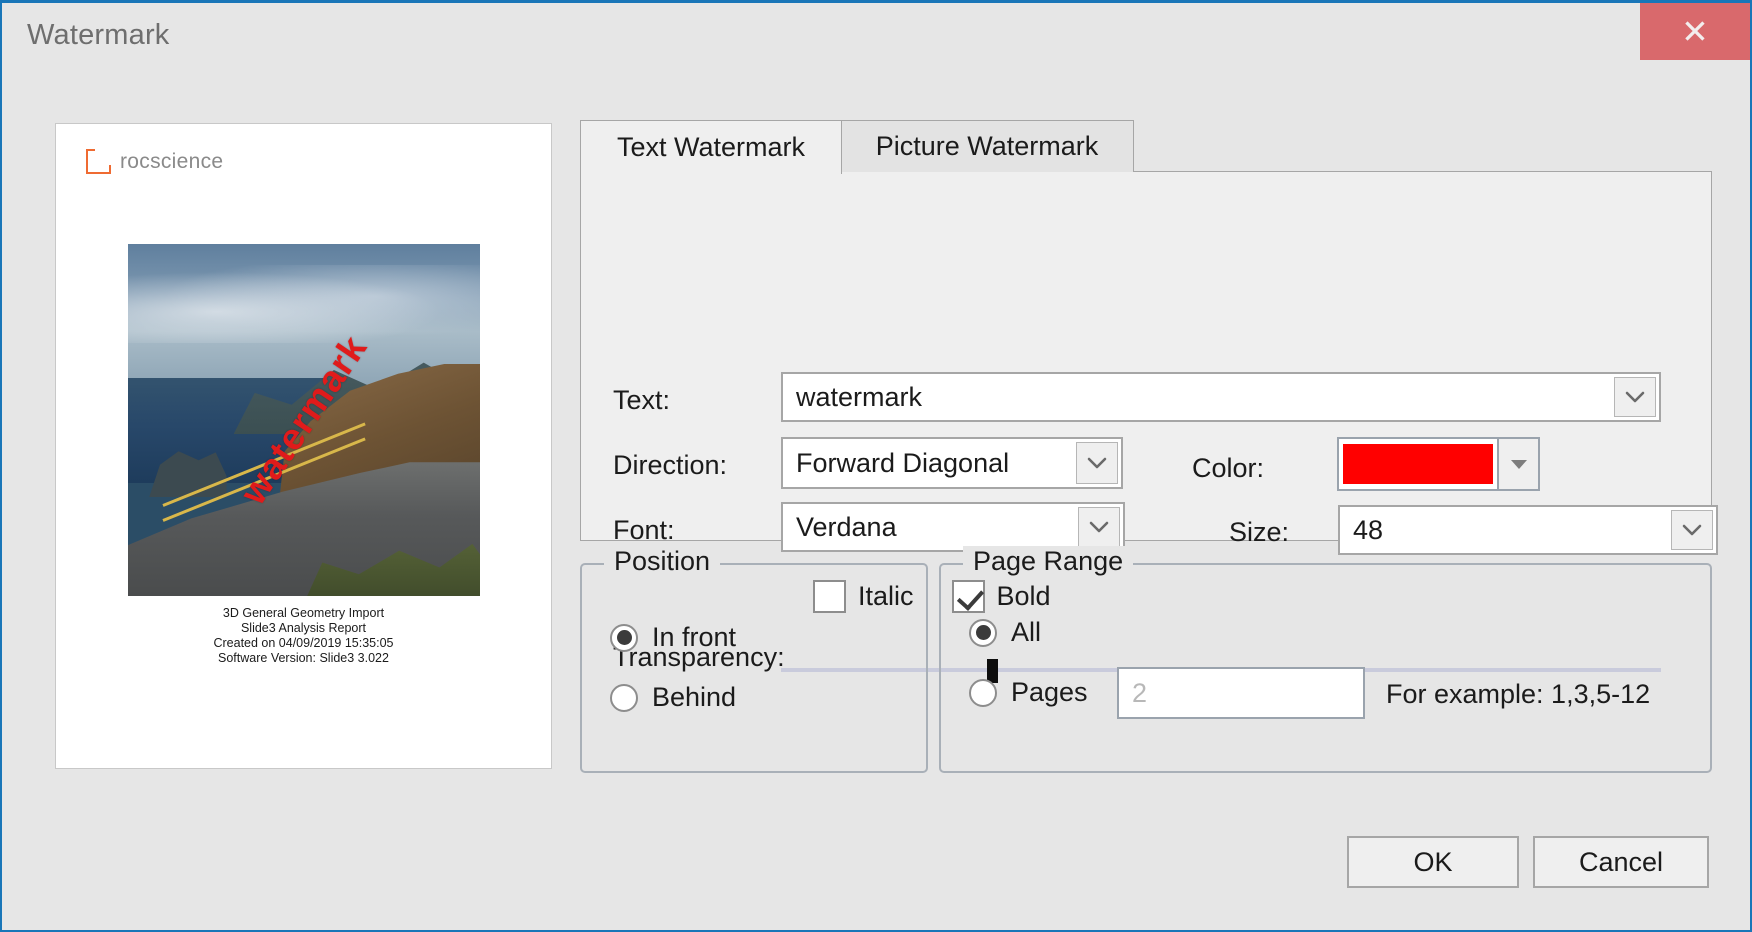 The image size is (1752, 932). What do you see at coordinates (846, 526) in the screenshot?
I see `font-value: Verdana` at bounding box center [846, 526].